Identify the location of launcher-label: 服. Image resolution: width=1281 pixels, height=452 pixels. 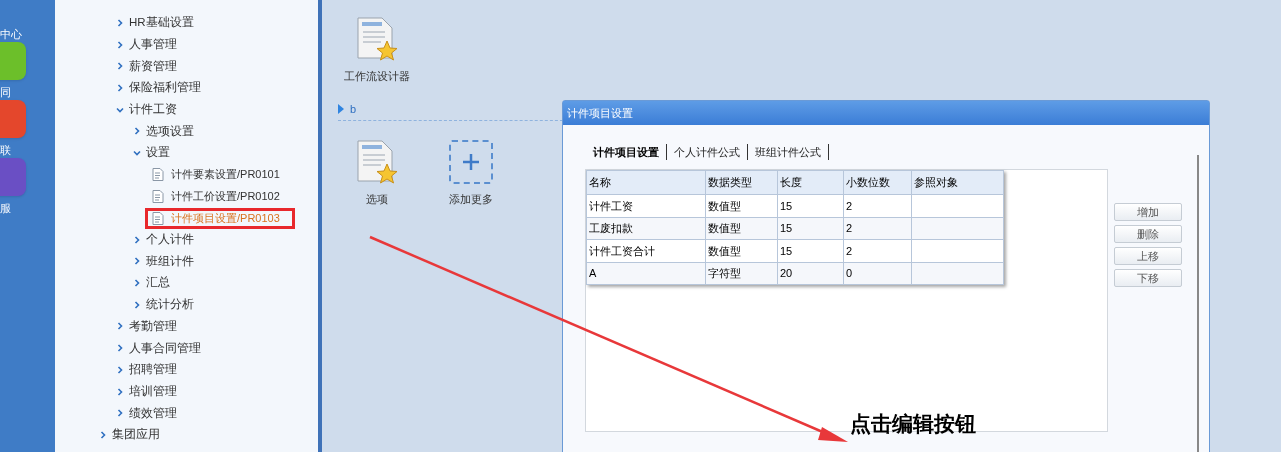
(5, 207).